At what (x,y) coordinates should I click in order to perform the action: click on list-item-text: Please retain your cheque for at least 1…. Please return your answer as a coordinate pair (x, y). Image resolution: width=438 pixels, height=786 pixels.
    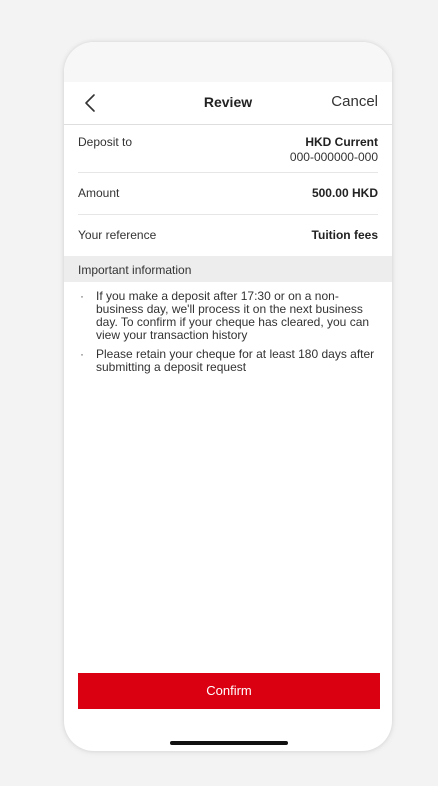
    Looking at the image, I should click on (235, 360).